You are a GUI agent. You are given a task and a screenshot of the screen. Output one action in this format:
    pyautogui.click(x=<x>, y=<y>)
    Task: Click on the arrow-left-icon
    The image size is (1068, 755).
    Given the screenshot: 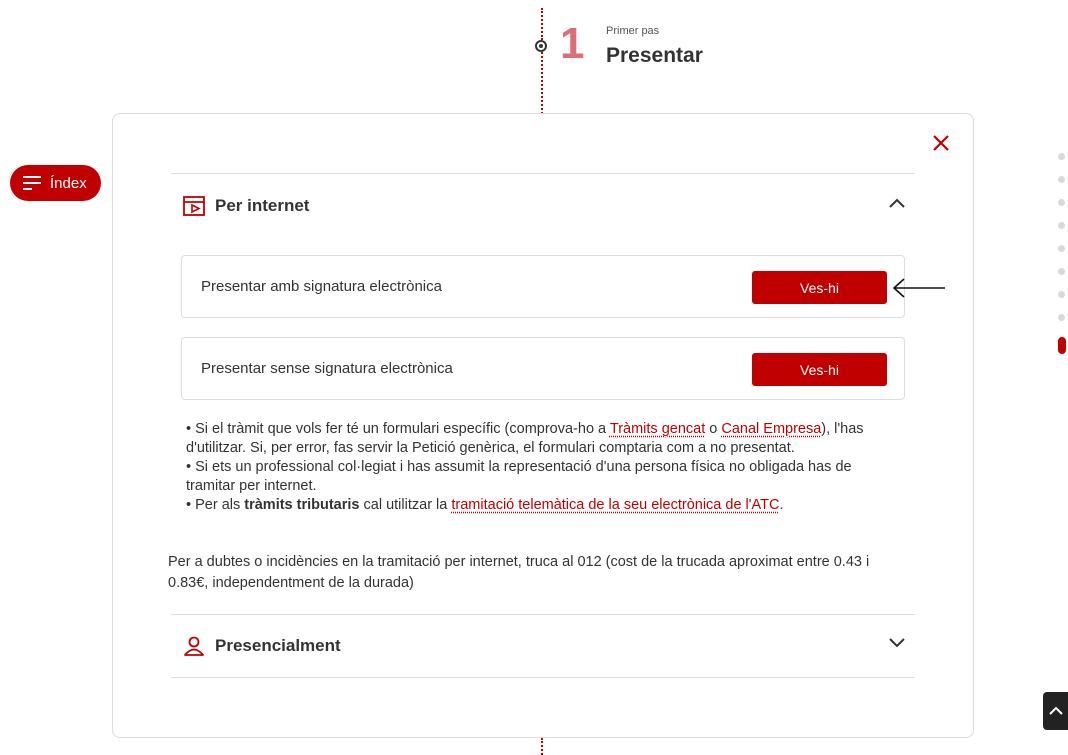 What is the action you would take?
    pyautogui.click(x=918, y=288)
    